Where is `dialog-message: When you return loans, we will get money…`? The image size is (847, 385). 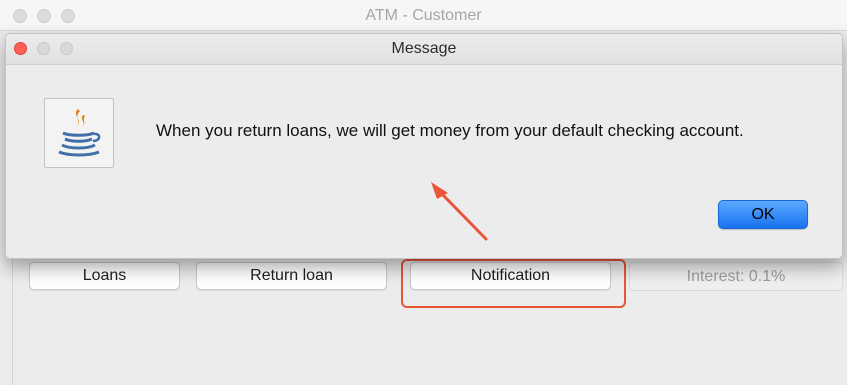
dialog-message: When you return loans, we will get money… is located at coordinates (450, 130).